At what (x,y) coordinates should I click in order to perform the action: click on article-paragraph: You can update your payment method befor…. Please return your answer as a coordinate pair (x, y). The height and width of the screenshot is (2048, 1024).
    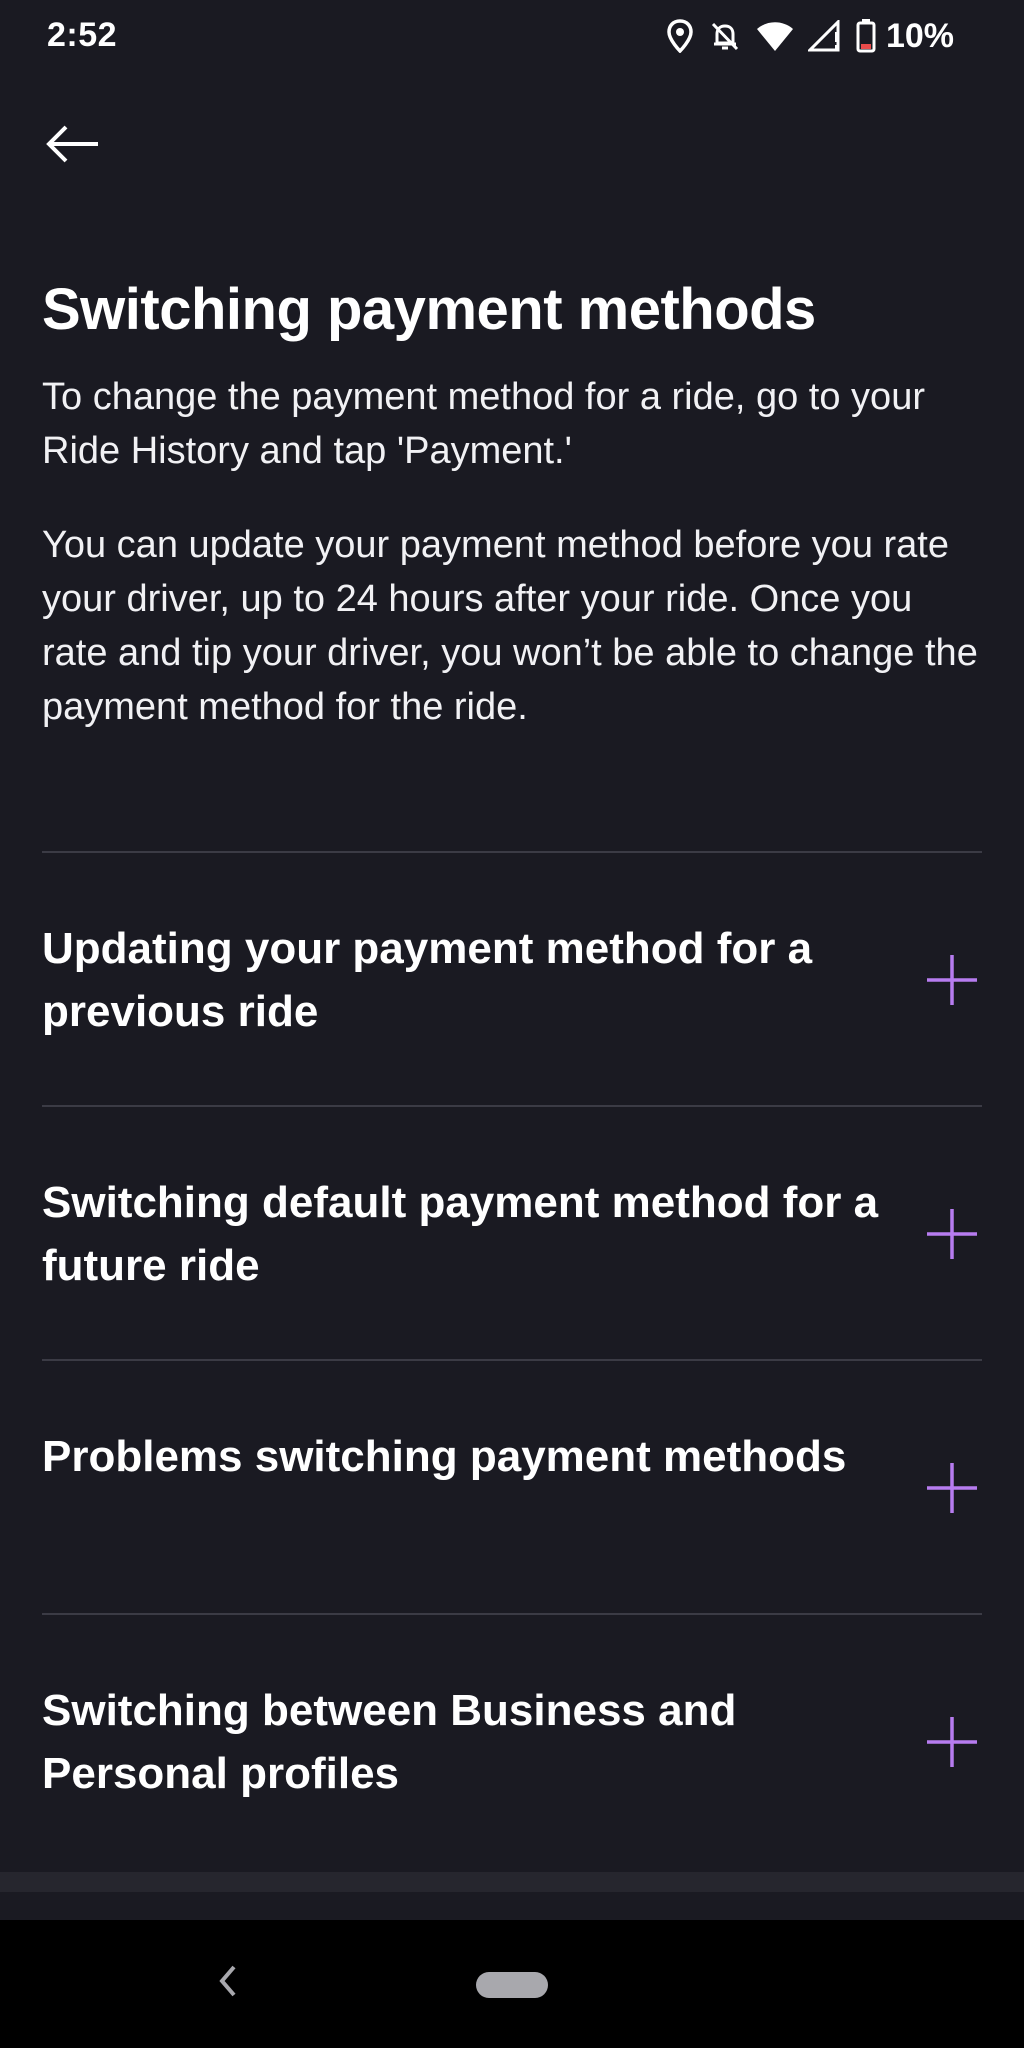
    Looking at the image, I should click on (510, 626).